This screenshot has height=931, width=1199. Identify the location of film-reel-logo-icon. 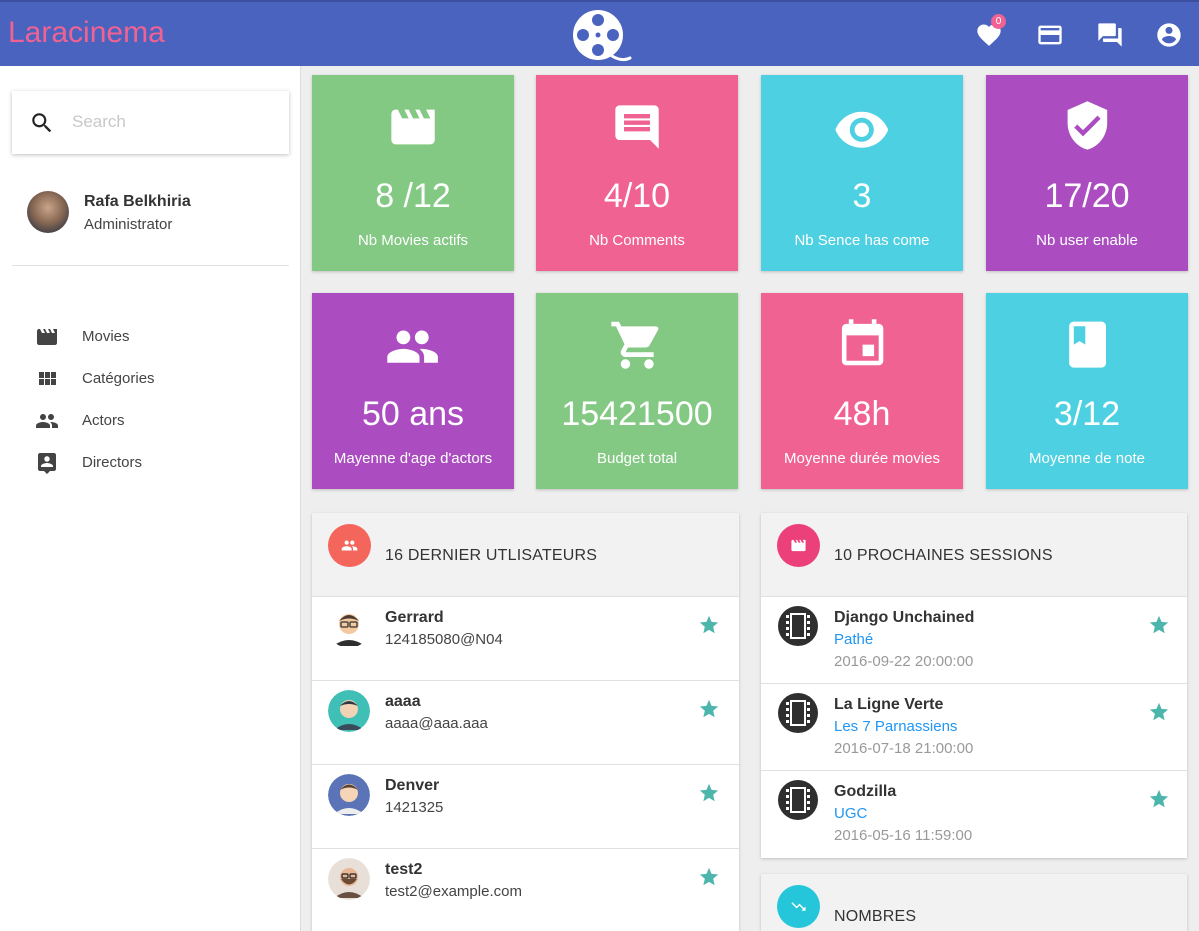
(600, 35).